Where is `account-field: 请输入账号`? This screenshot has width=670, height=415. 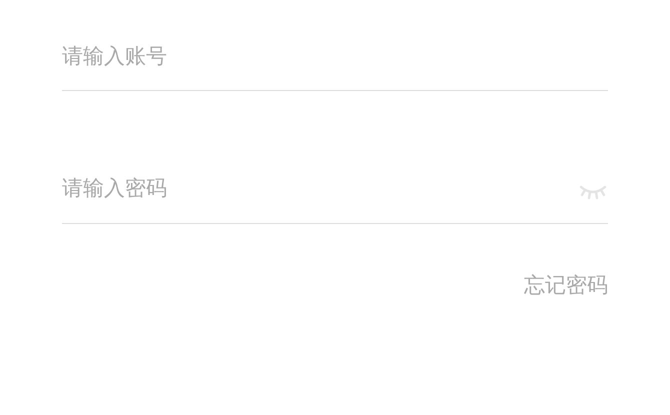
account-field: 请输入账号 is located at coordinates (335, 56).